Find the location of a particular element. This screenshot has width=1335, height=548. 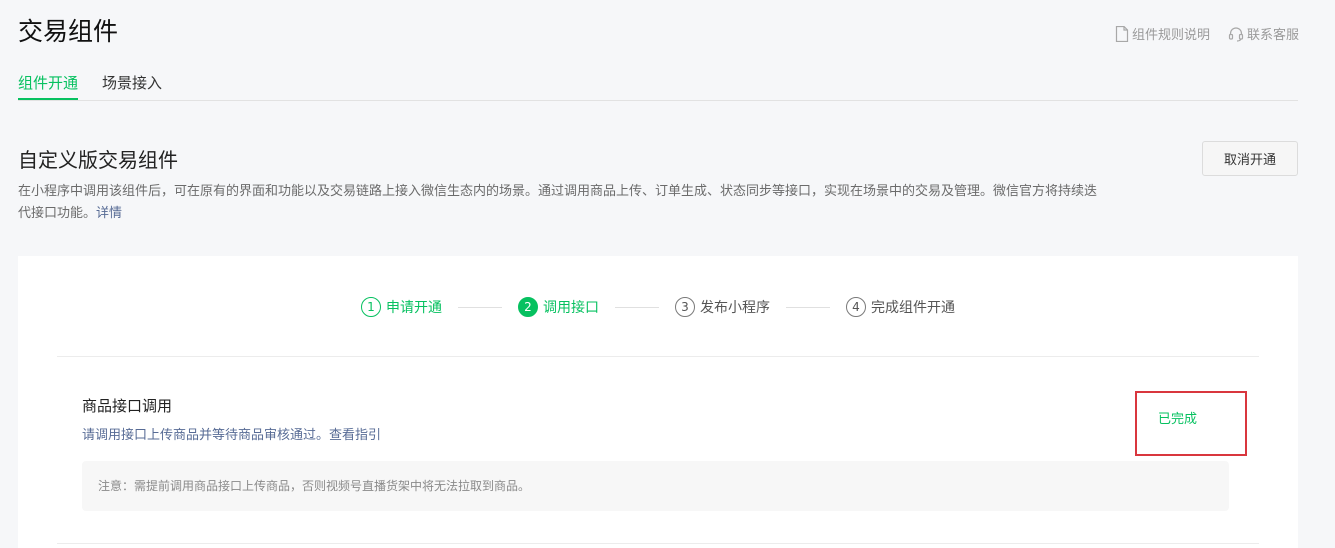

step-label: 申请开通 is located at coordinates (414, 308).